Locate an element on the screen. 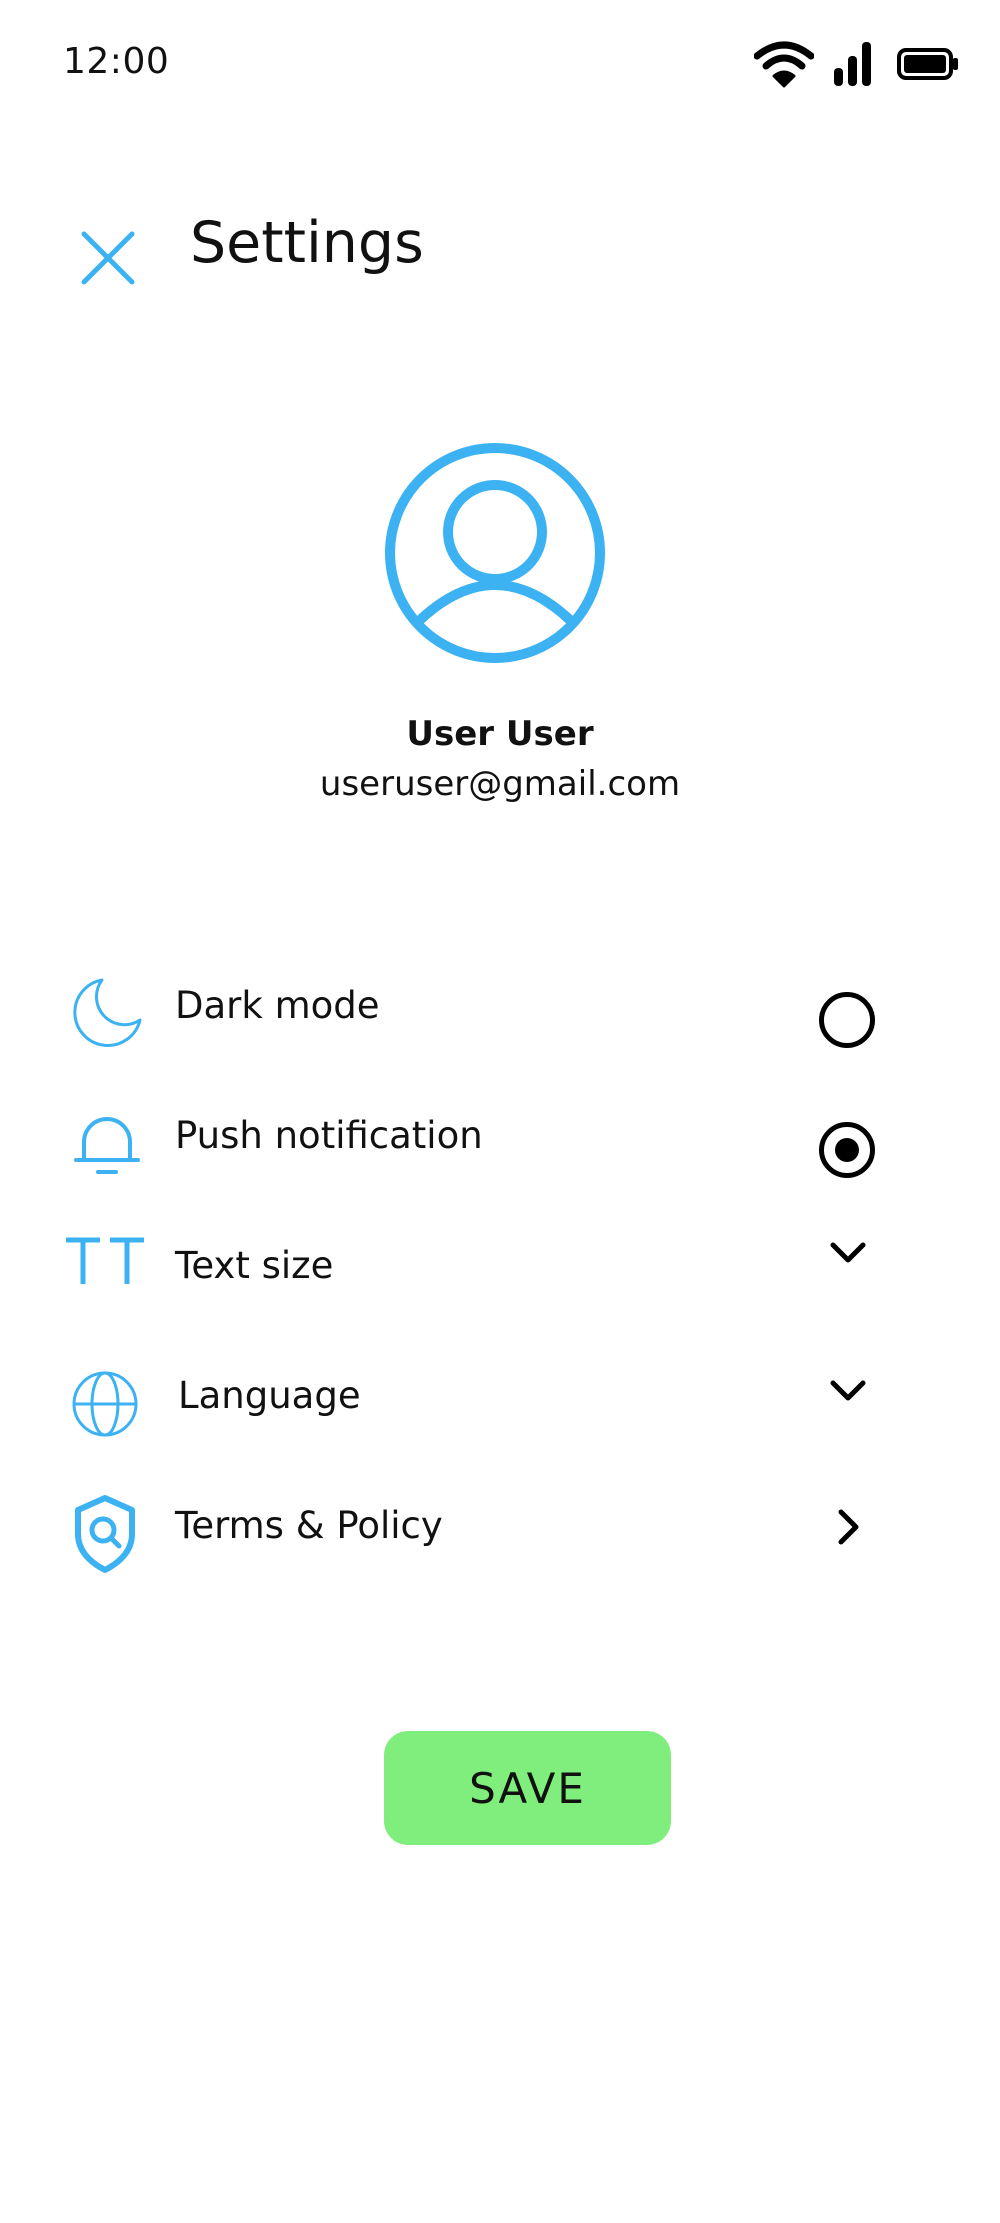 Image resolution: width=1000 pixels, height=2223 pixels. battery-icon is located at coordinates (927, 64).